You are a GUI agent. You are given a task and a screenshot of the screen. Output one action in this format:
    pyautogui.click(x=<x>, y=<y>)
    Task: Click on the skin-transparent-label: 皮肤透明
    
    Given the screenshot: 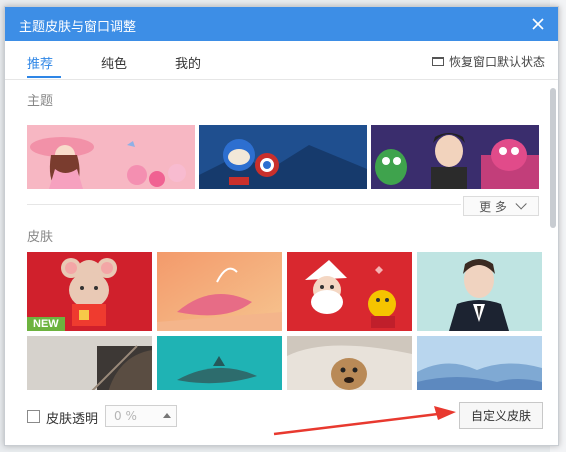 What is the action you would take?
    pyautogui.click(x=72, y=419)
    